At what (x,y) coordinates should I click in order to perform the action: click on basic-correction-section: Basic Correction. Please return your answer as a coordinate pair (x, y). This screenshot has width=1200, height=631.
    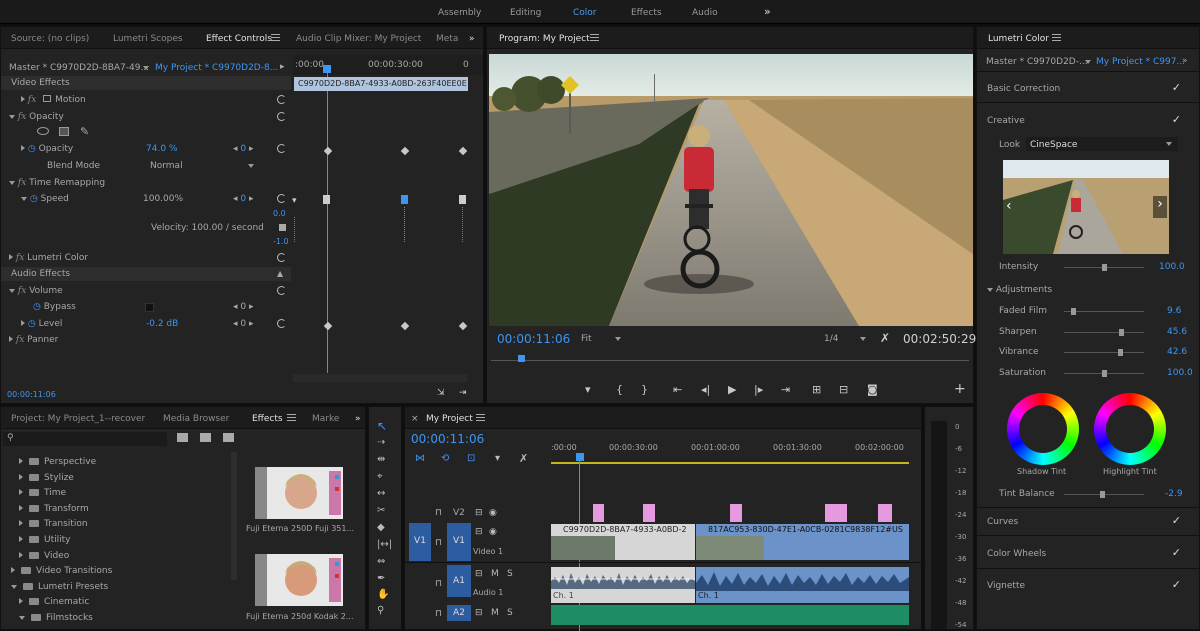
    Looking at the image, I should click on (1023, 89).